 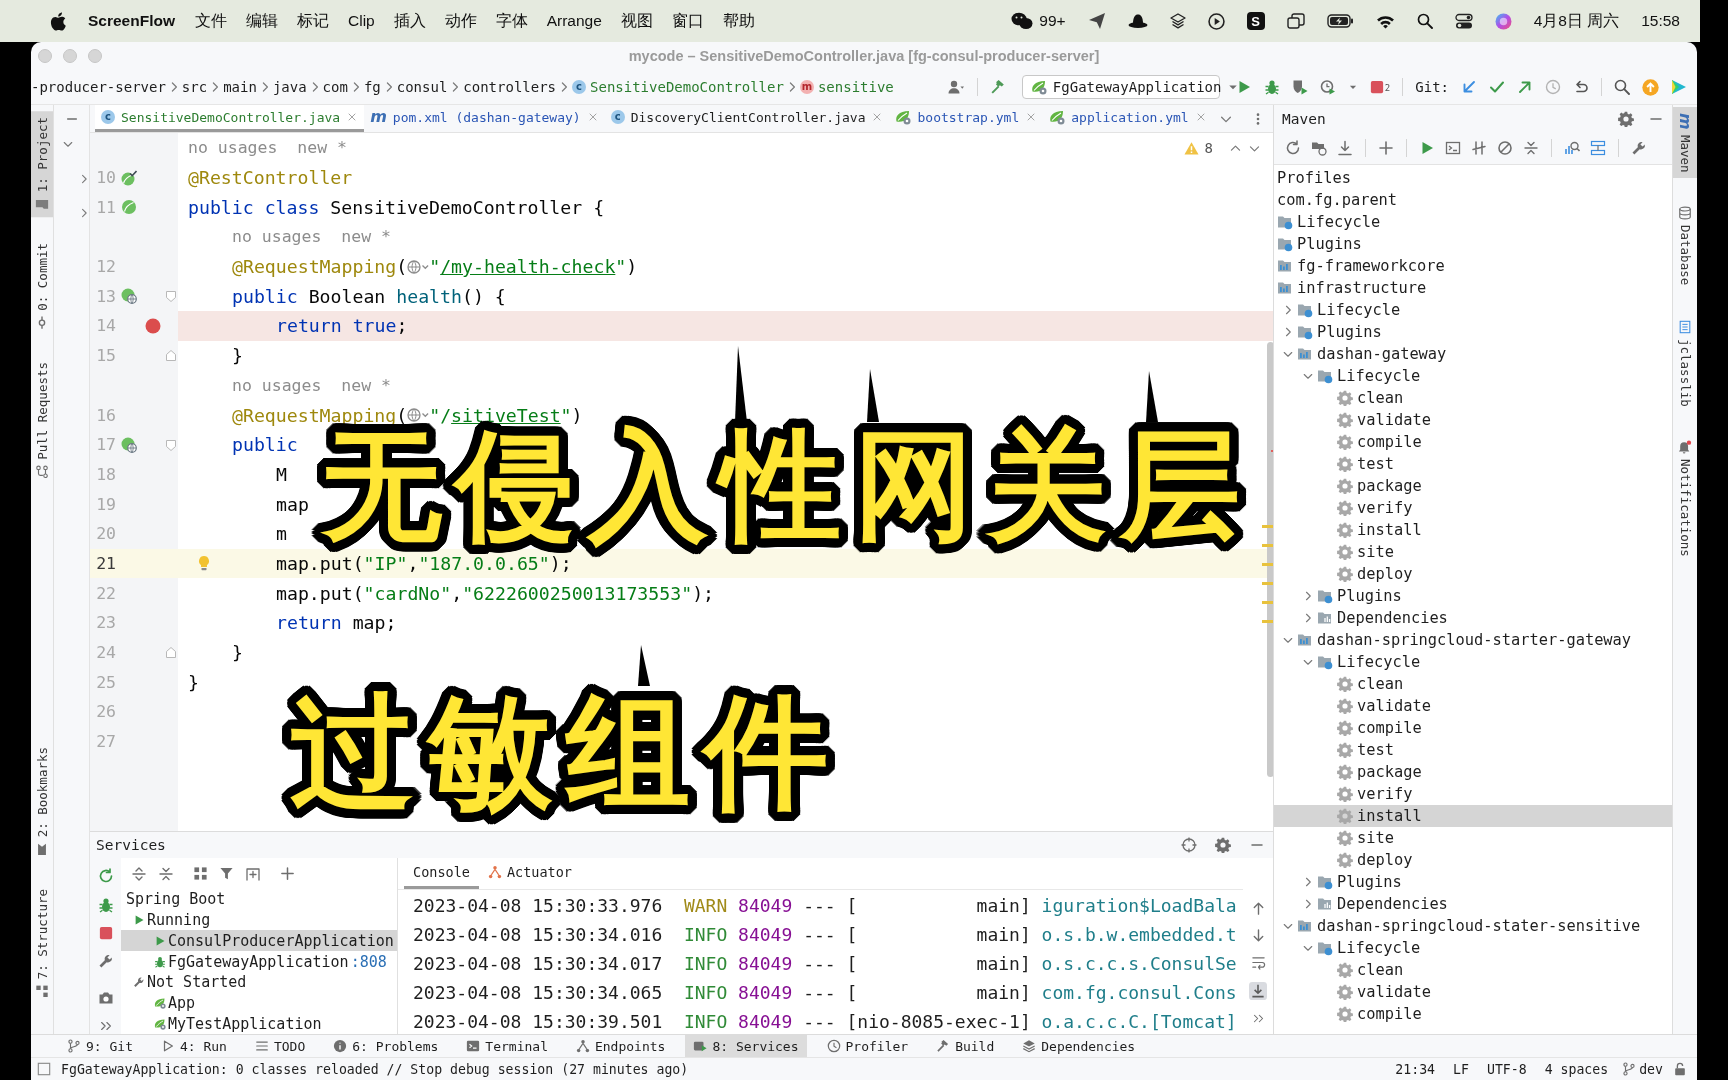 What do you see at coordinates (687, 21) in the screenshot?
I see `menu-item: 窗口` at bounding box center [687, 21].